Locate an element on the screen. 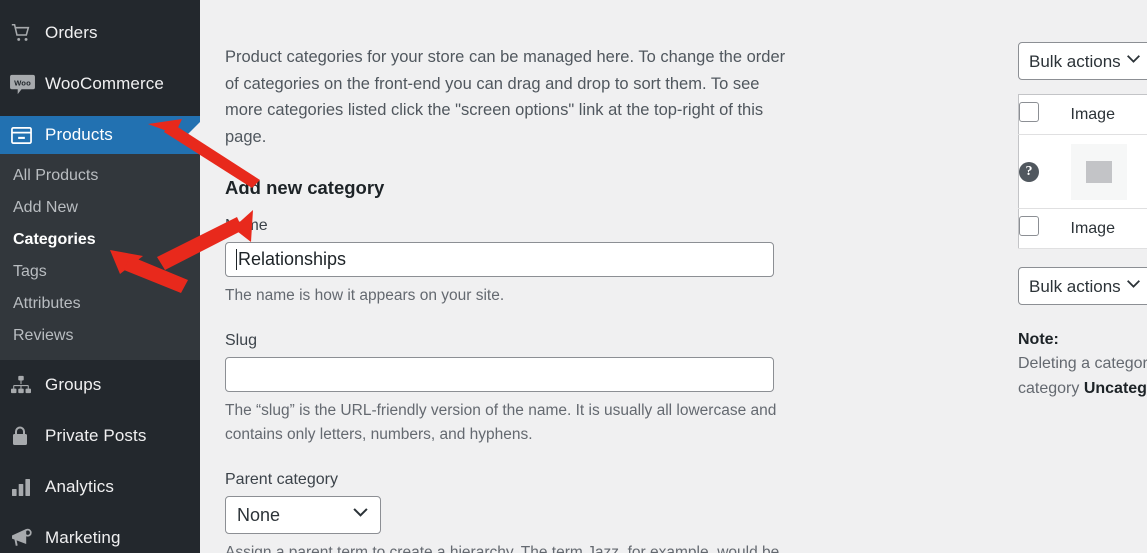 The width and height of the screenshot is (1147, 553). note-line-2: category Uncategorized. is located at coordinates (1082, 388).